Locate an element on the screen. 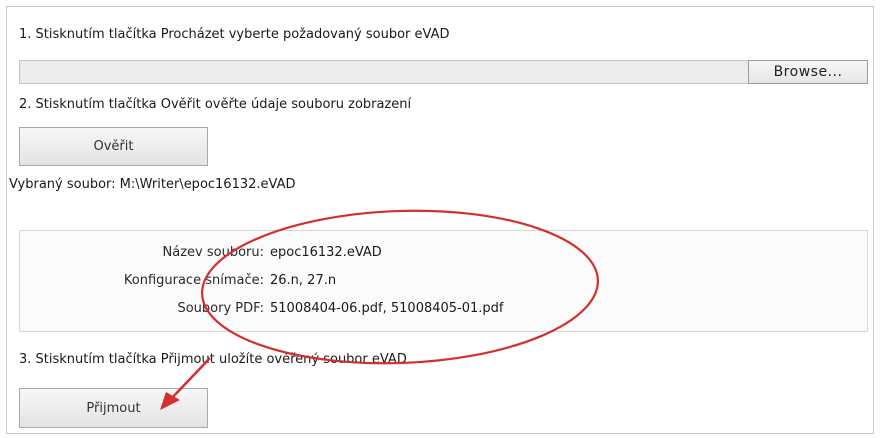  info-value: 26.n, 27.n is located at coordinates (303, 280).